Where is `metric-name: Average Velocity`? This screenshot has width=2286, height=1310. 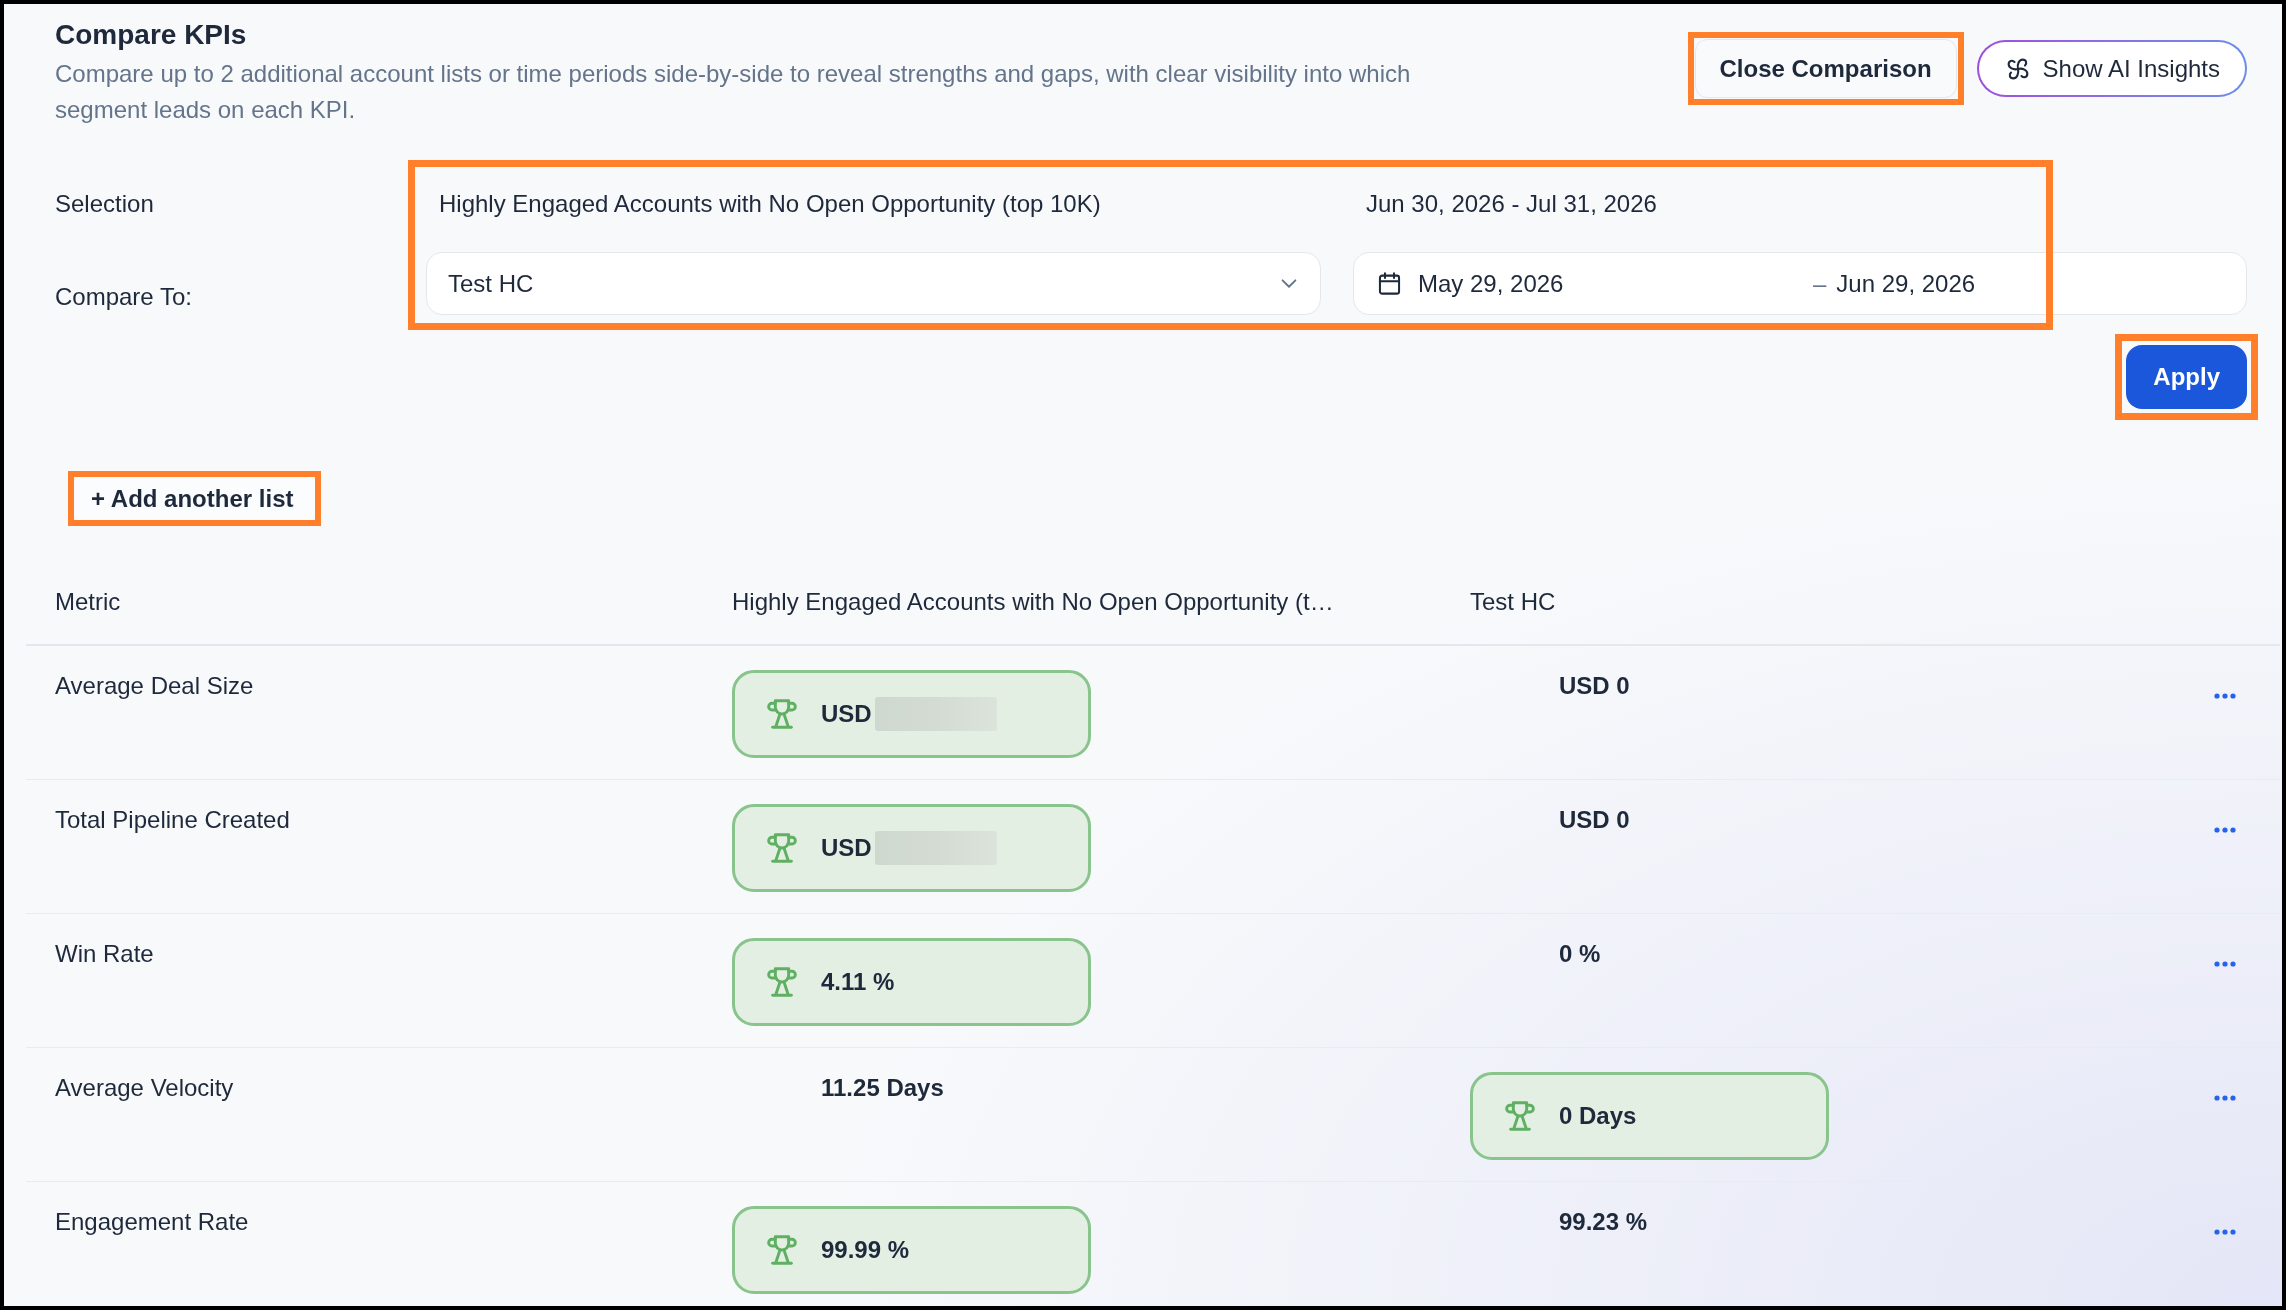
metric-name: Average Velocity is located at coordinates (144, 1088).